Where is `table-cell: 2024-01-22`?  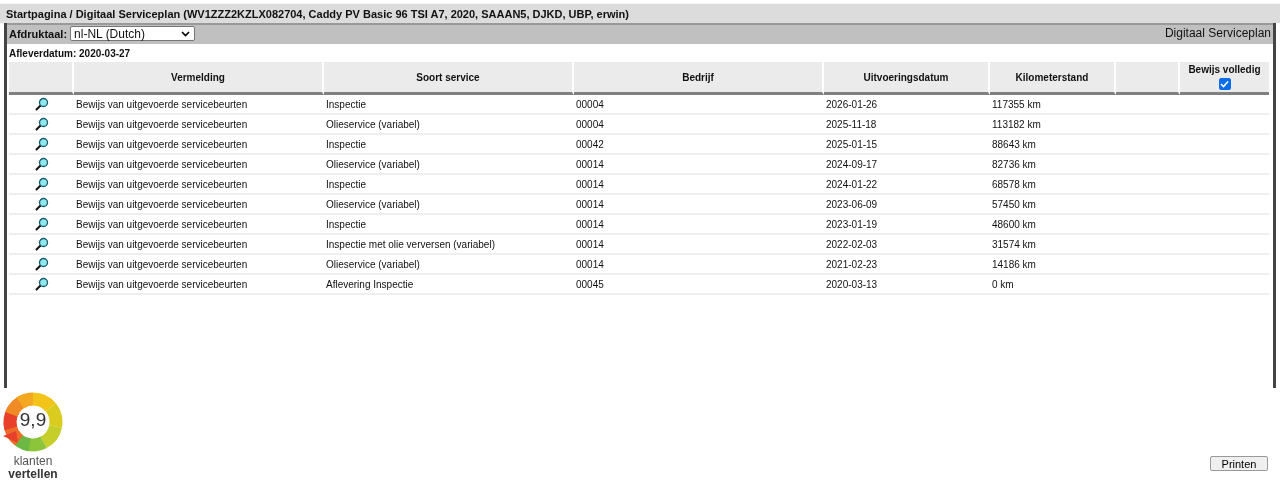
table-cell: 2024-01-22 is located at coordinates (907, 185).